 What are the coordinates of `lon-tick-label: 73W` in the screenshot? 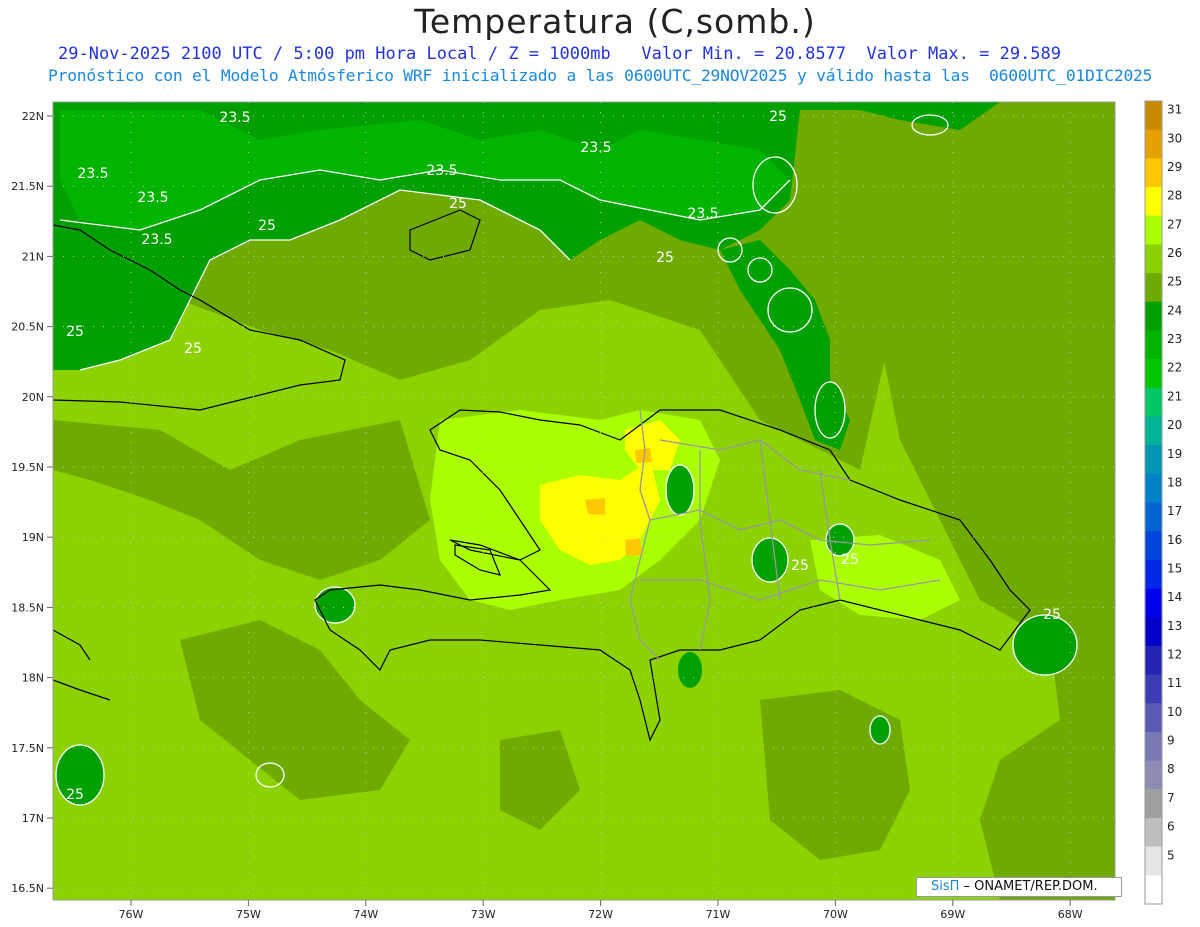 It's located at (483, 914).